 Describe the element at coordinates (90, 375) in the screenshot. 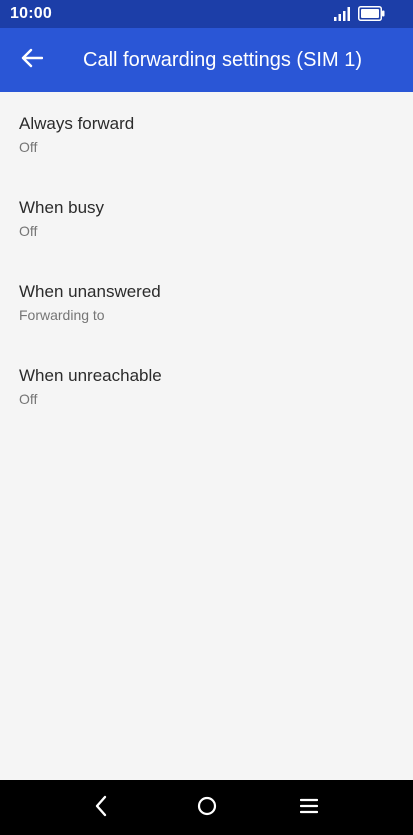

I see `setting-title: When unreachable` at that location.